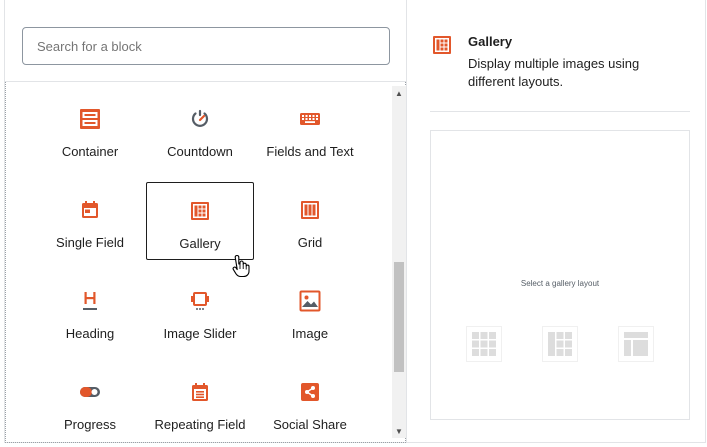 The height and width of the screenshot is (447, 707). What do you see at coordinates (310, 333) in the screenshot?
I see `block-label: Image` at bounding box center [310, 333].